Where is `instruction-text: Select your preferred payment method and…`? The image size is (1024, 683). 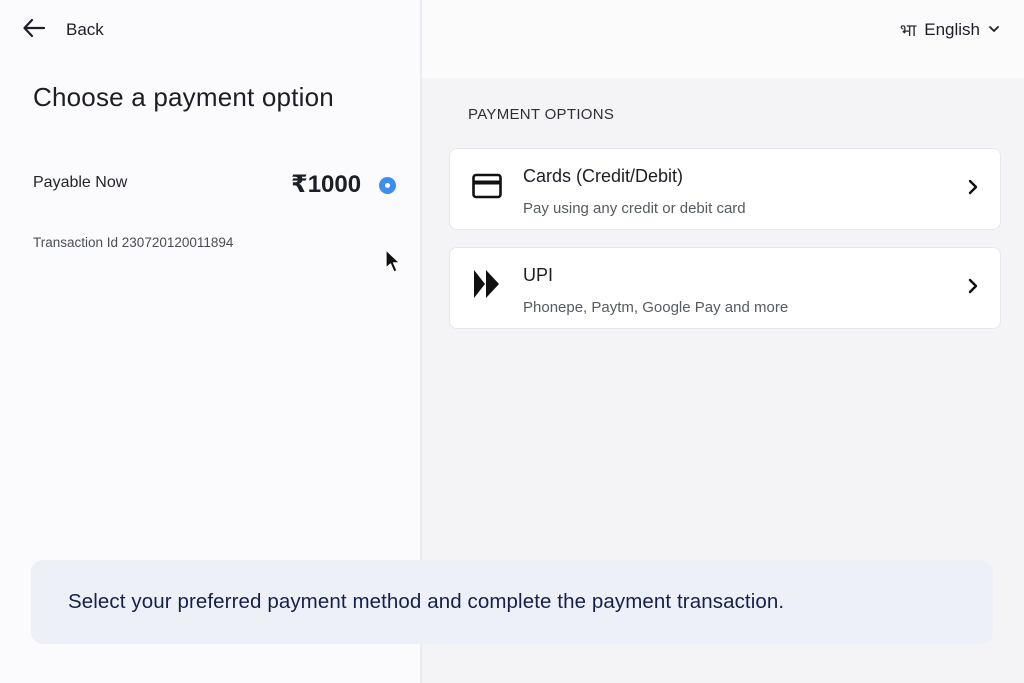 instruction-text: Select your preferred payment method and… is located at coordinates (426, 601).